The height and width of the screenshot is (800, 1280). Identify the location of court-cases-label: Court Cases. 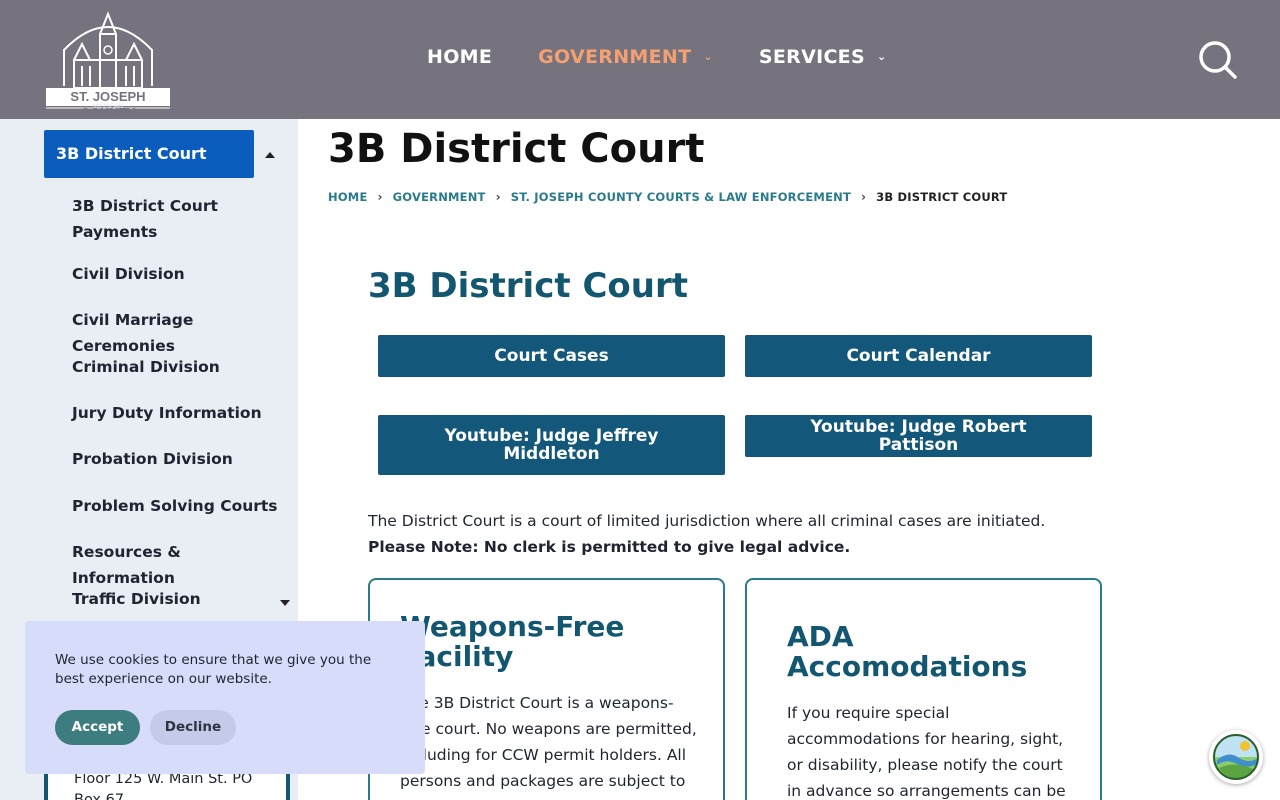
(551, 356).